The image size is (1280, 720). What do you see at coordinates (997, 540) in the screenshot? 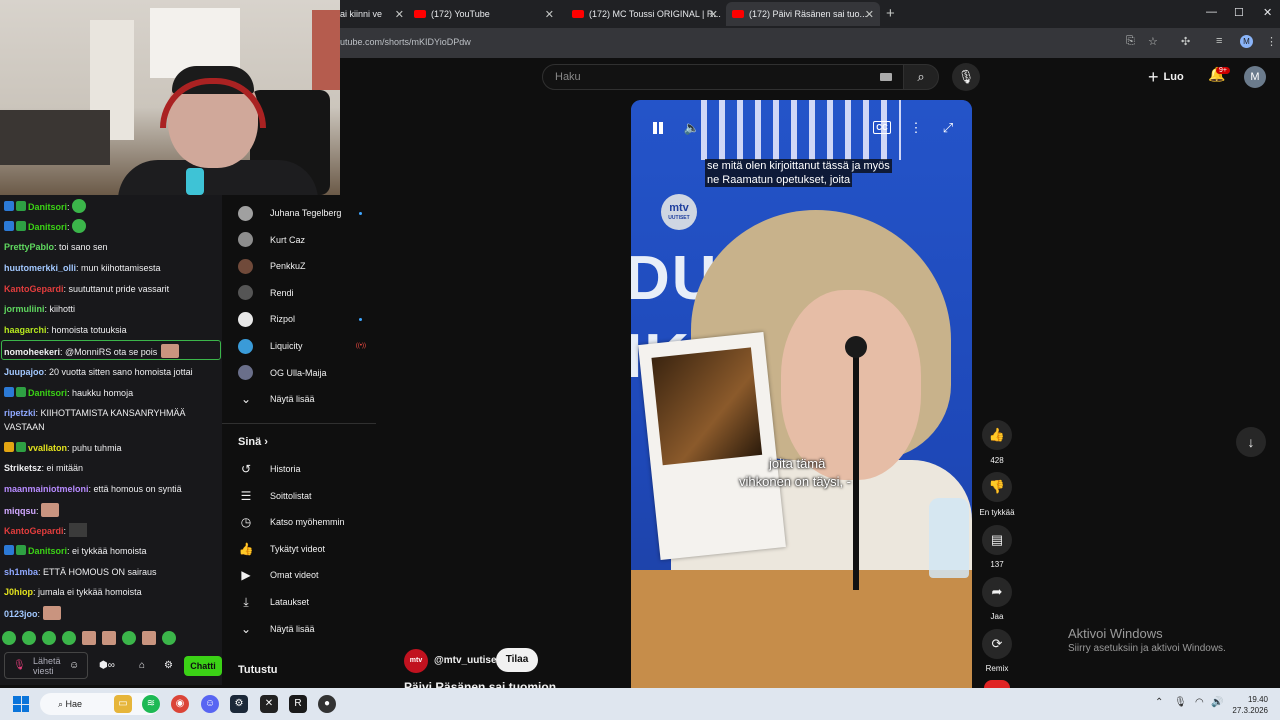
I see `comments-button: ▤` at bounding box center [997, 540].